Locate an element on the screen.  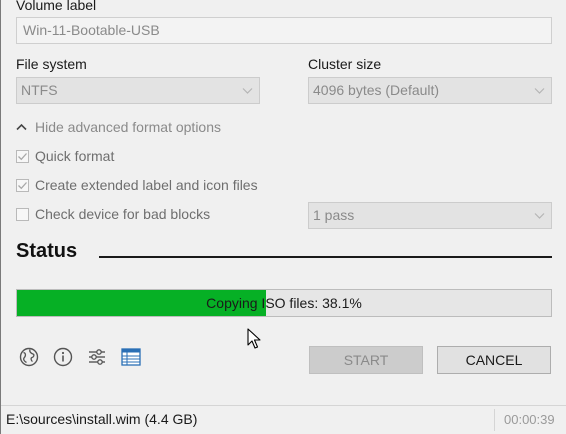
hide-advanced-format-toggle: Hide advanced format options is located at coordinates (118, 127).